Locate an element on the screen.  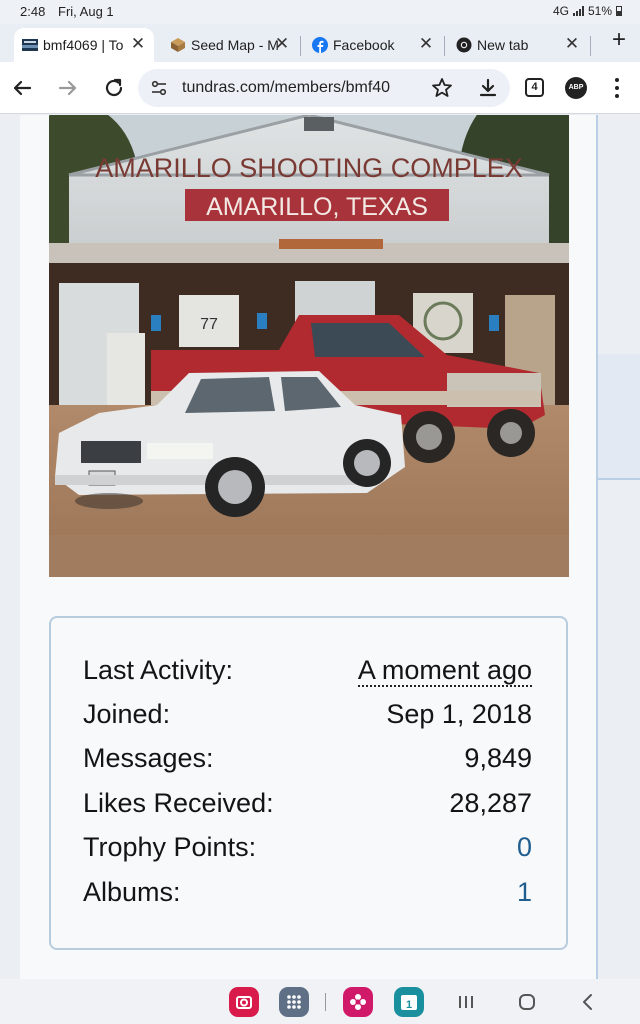
sign-line-1: AMARILLO SHOOTING COMPLEX is located at coordinates (309, 168).